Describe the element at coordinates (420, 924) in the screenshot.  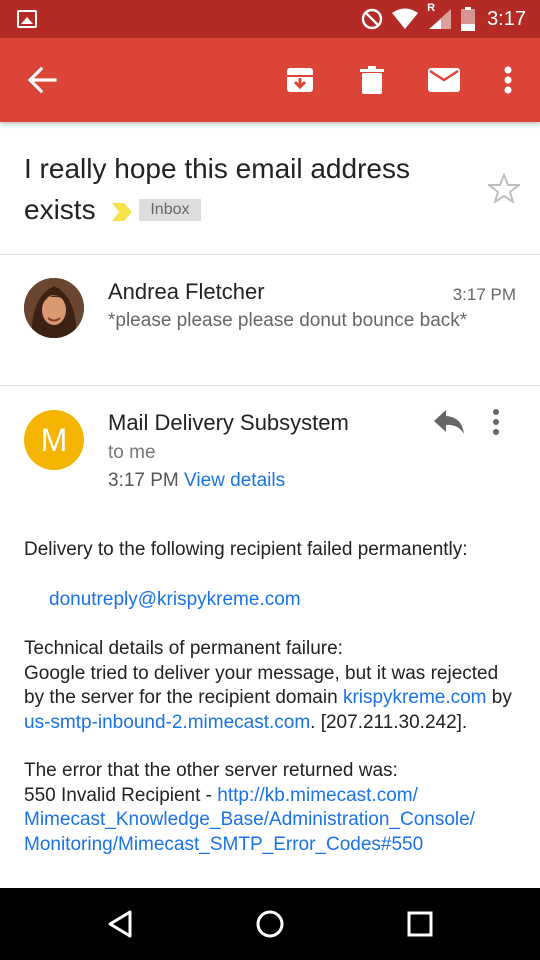
I see `nav-recents-icon` at that location.